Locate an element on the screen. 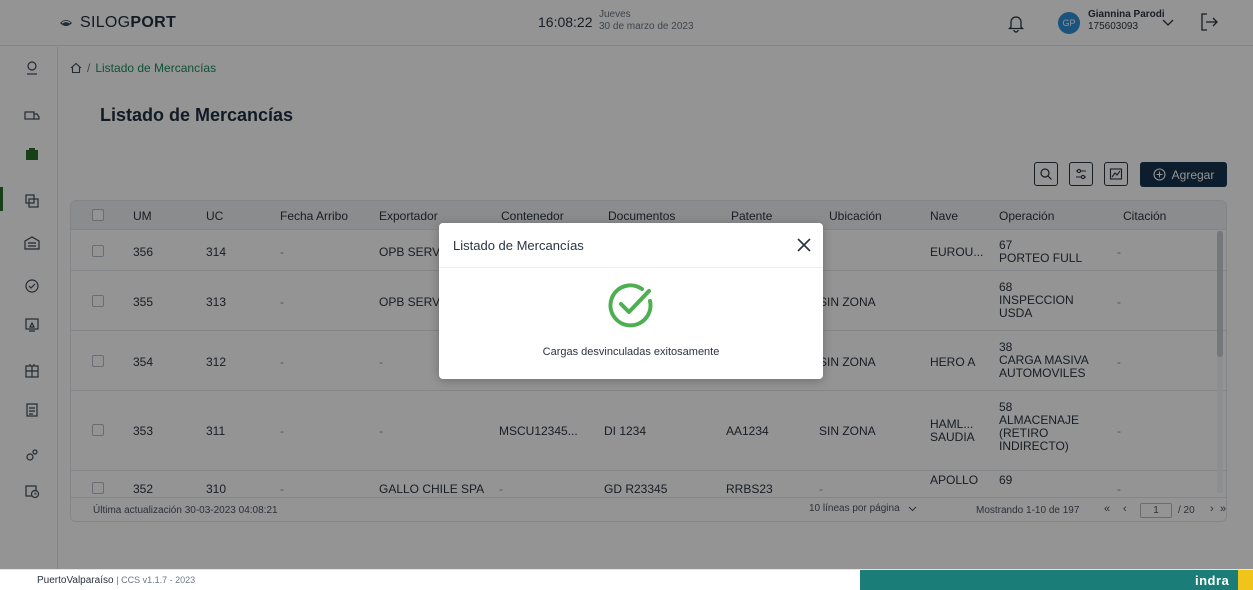  footer-brand-name: PuertoValparaíso is located at coordinates (75, 580).